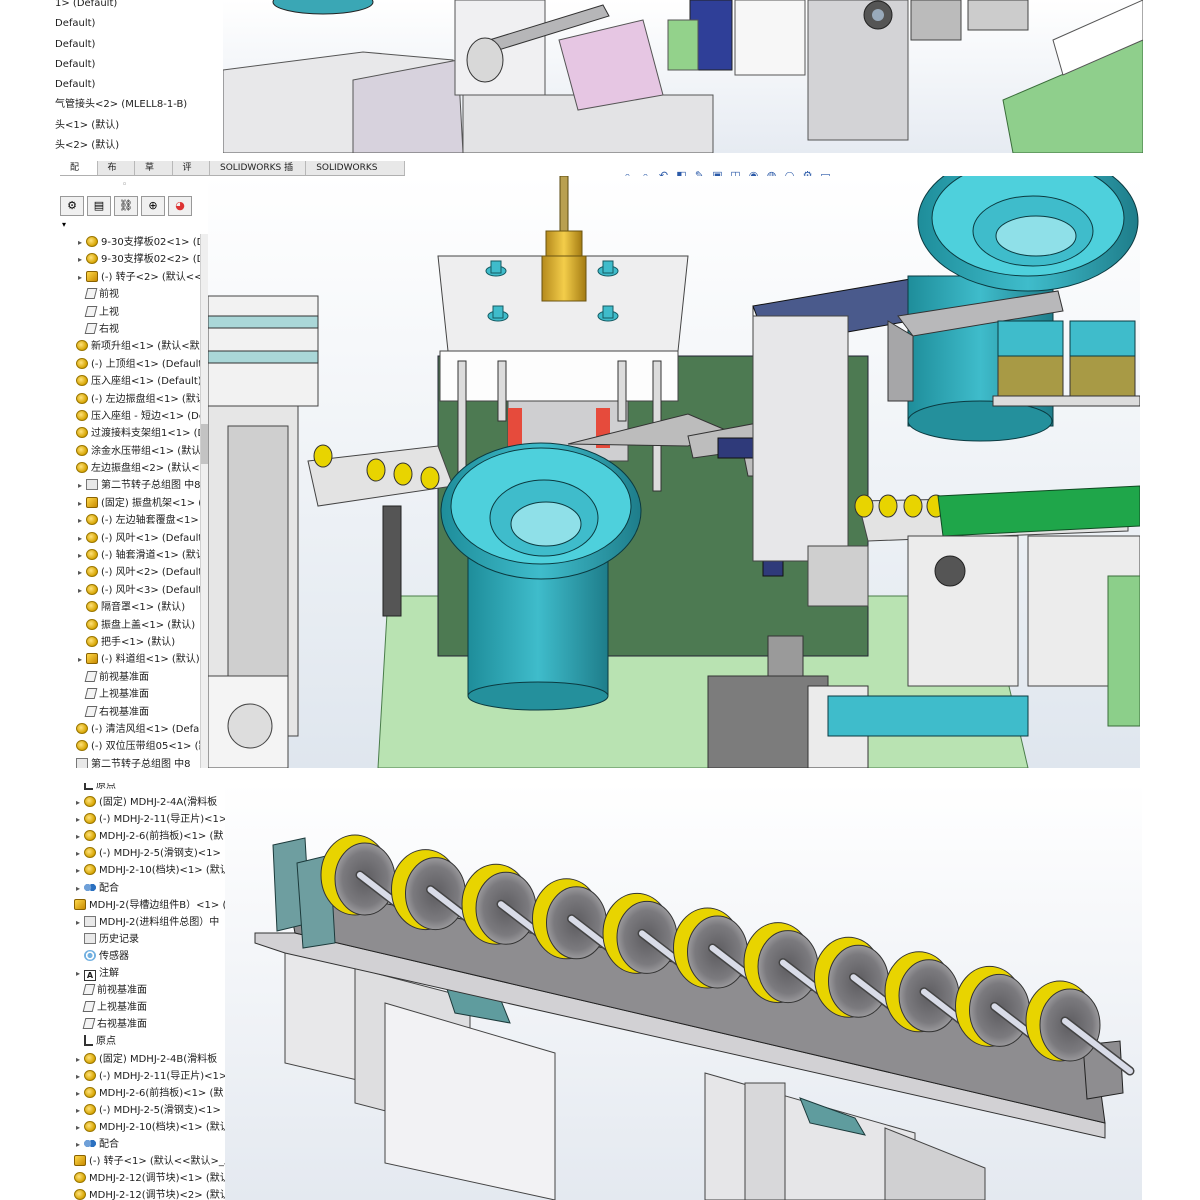  Describe the element at coordinates (153, 206) in the screenshot. I see `dimxpert-tab-icon: ⊕` at that location.